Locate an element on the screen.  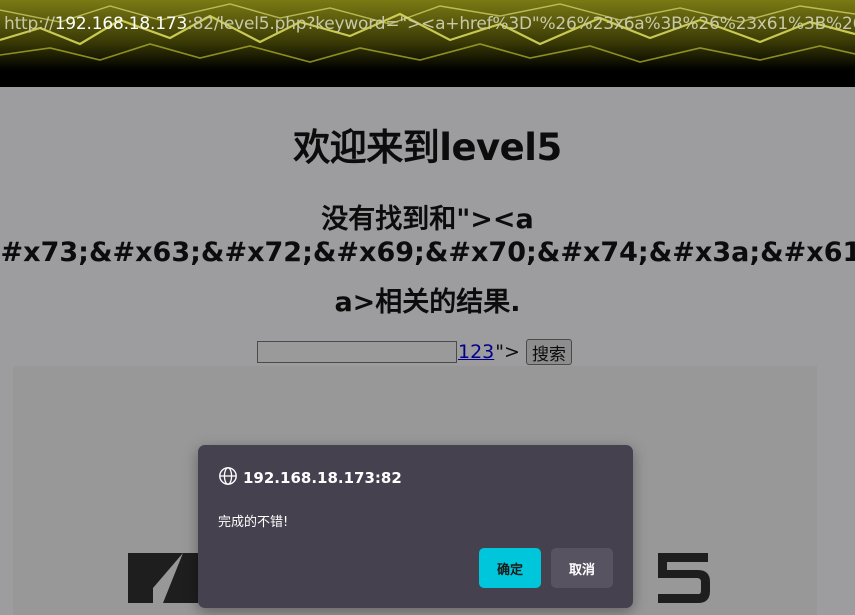
search-form: 123 "> 搜索 is located at coordinates (414, 352).